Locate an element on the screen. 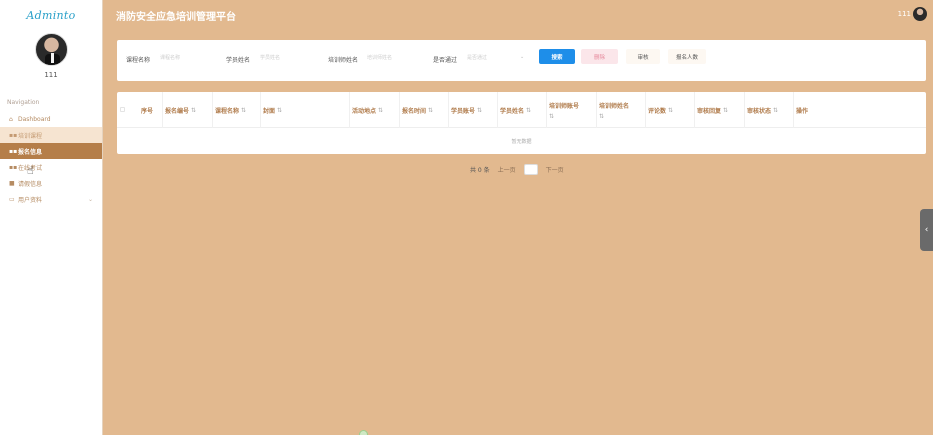 This screenshot has height=435, width=933. search-button: 搜索 is located at coordinates (557, 56).